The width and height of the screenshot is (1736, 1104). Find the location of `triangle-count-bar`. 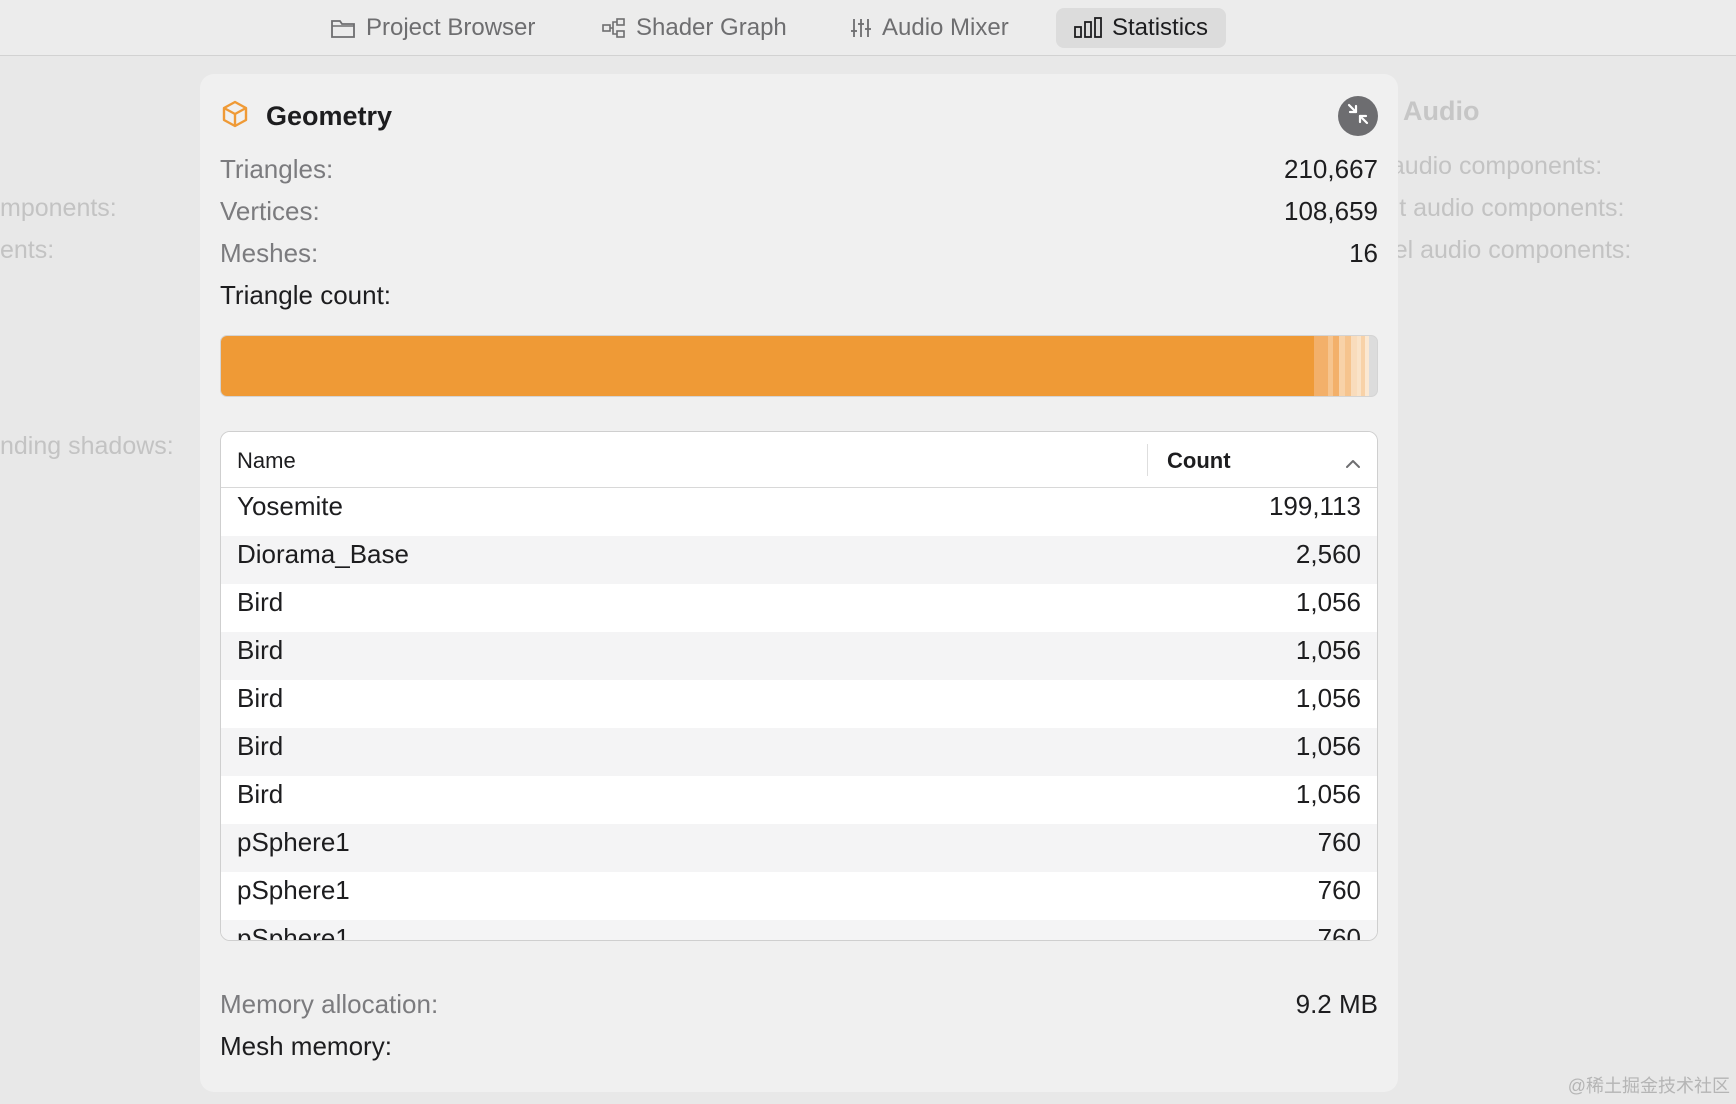

triangle-count-bar is located at coordinates (799, 366).